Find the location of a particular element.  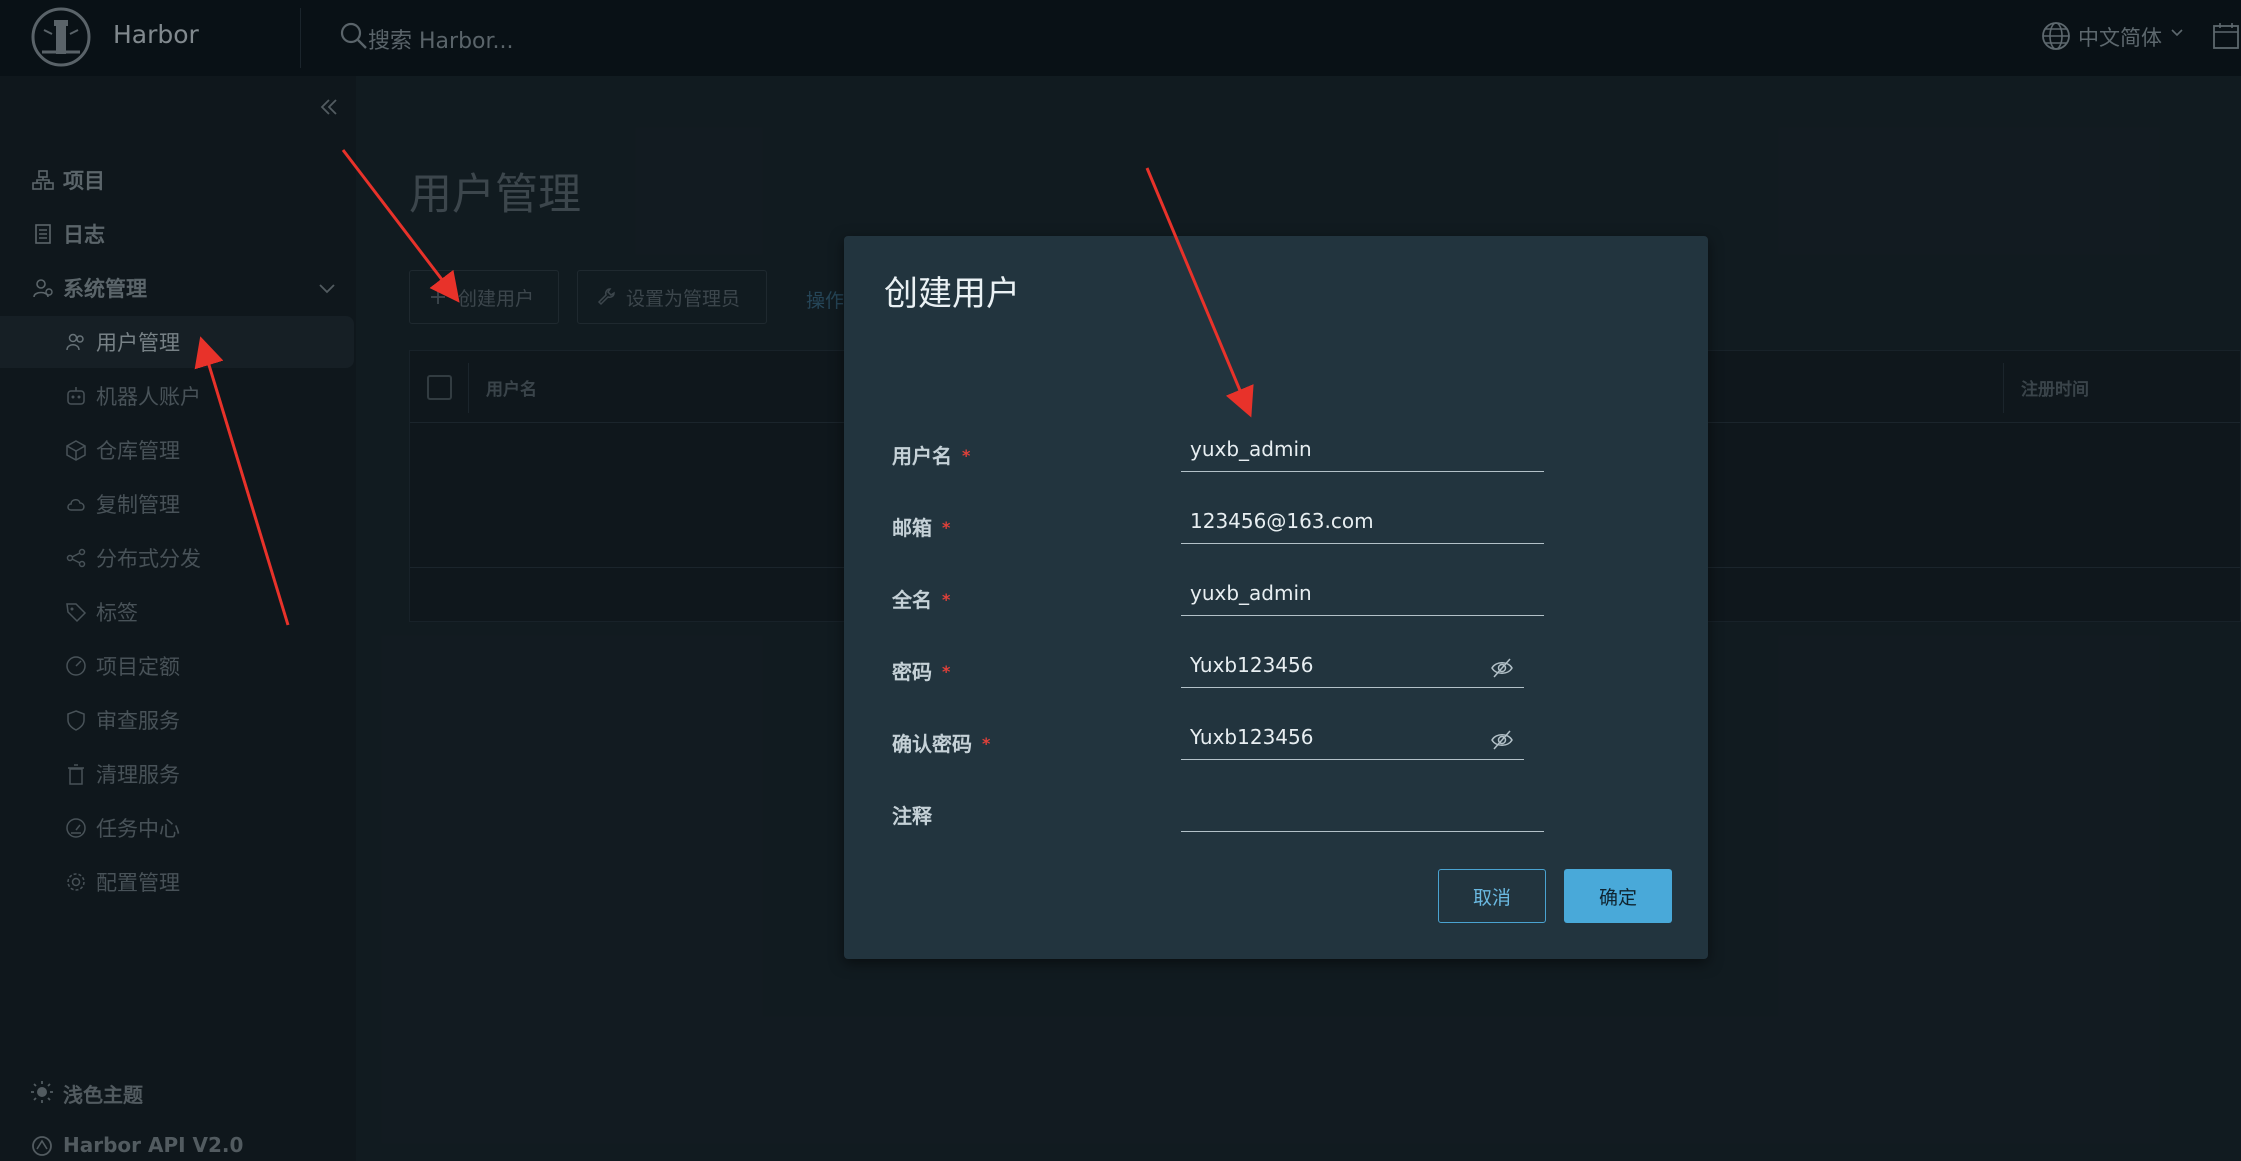

fullname-input: yuxb_admin is located at coordinates (1362, 595).